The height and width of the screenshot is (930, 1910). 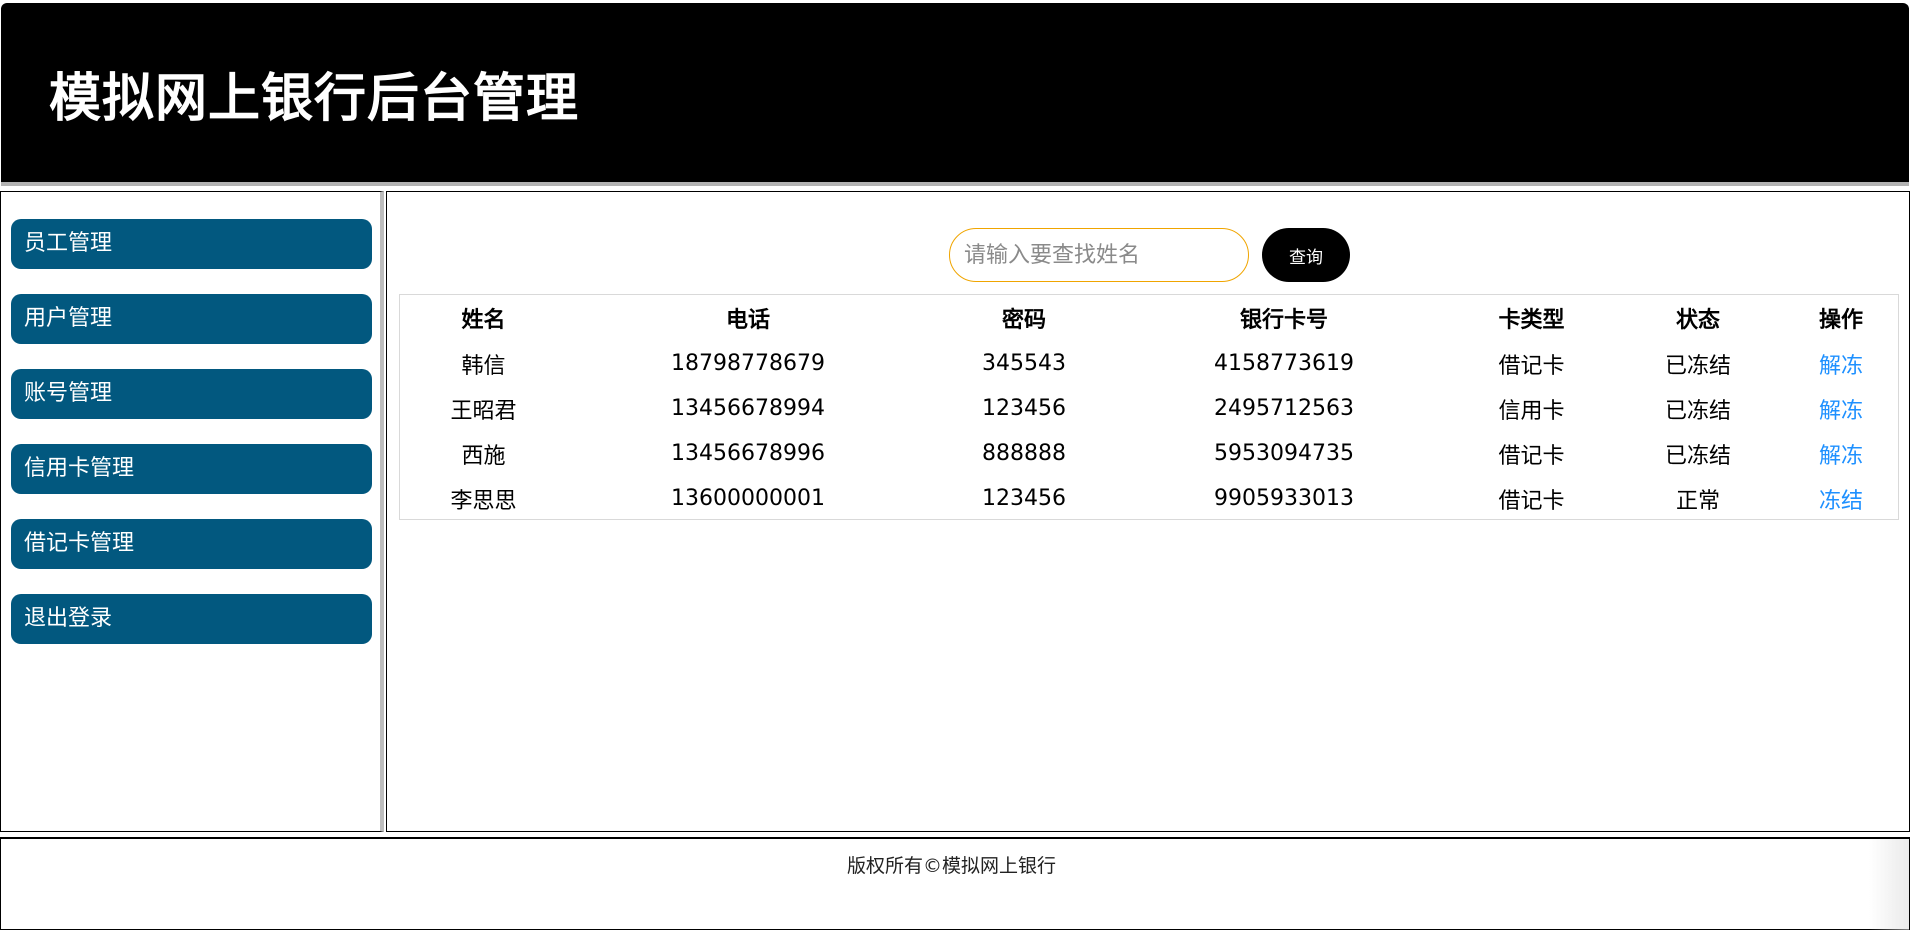 I want to click on cell-phone: 13456678996, so click(x=748, y=453).